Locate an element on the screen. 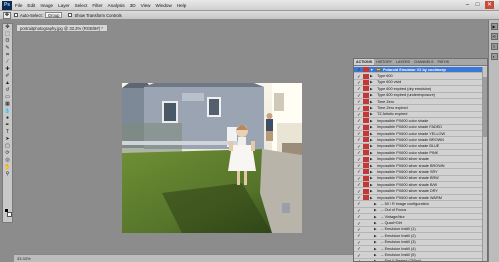 Image resolution: width=499 pixels, height=262 pixels. tab-layers: LAYERS is located at coordinates (403, 62).